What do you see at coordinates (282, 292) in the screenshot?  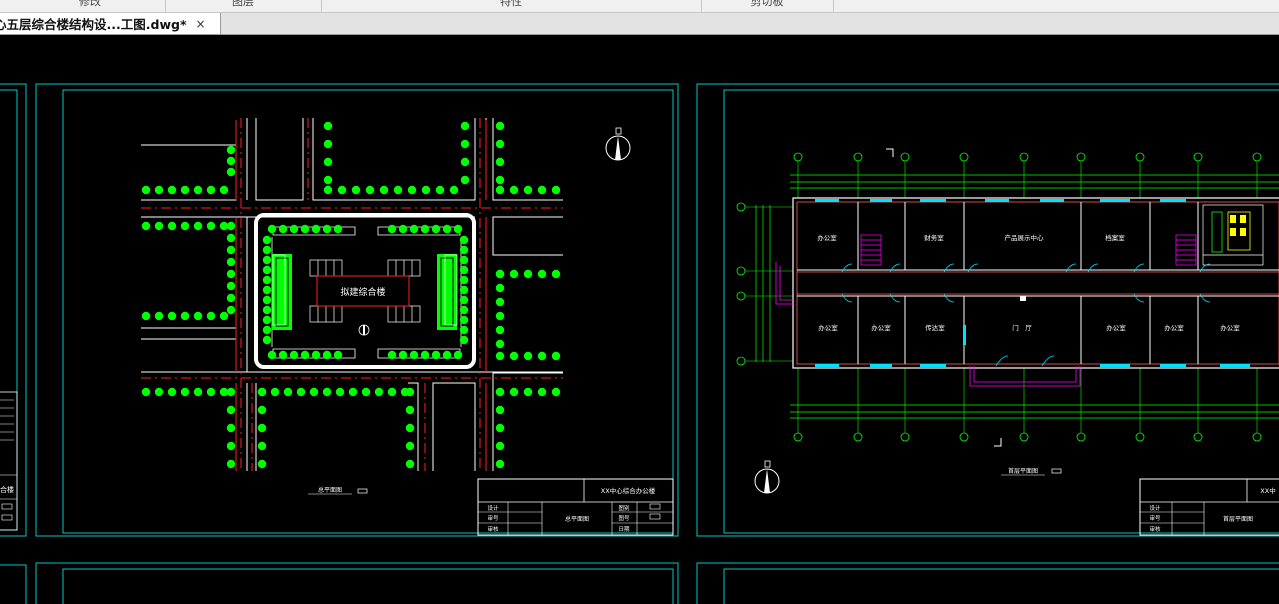 I see `lawn-left` at bounding box center [282, 292].